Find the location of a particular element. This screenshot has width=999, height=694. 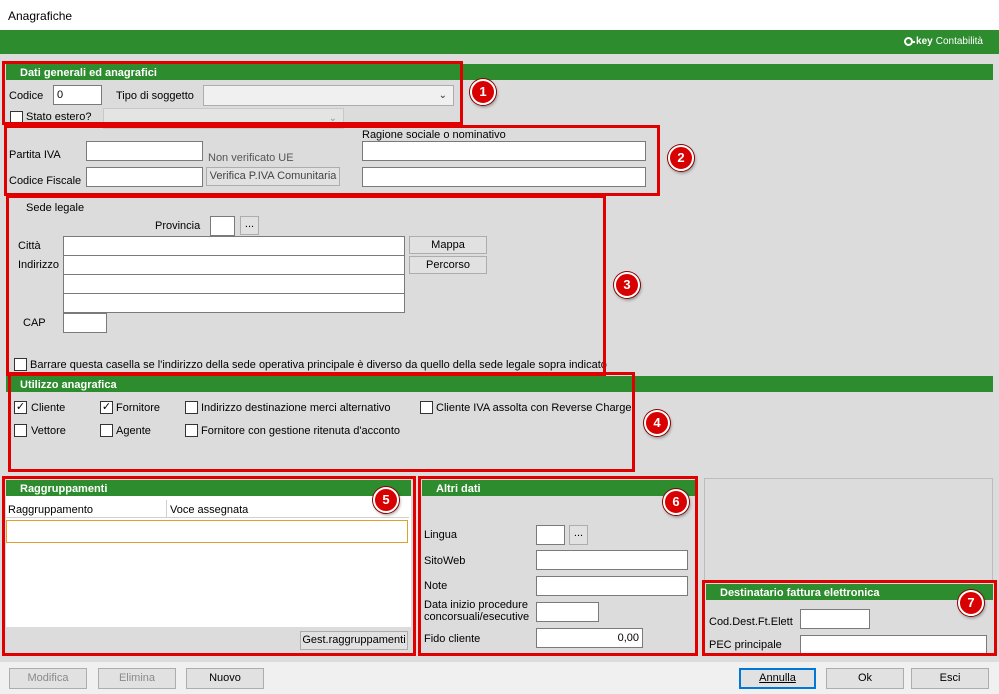

annulla-button: Annulla is located at coordinates (777, 678).